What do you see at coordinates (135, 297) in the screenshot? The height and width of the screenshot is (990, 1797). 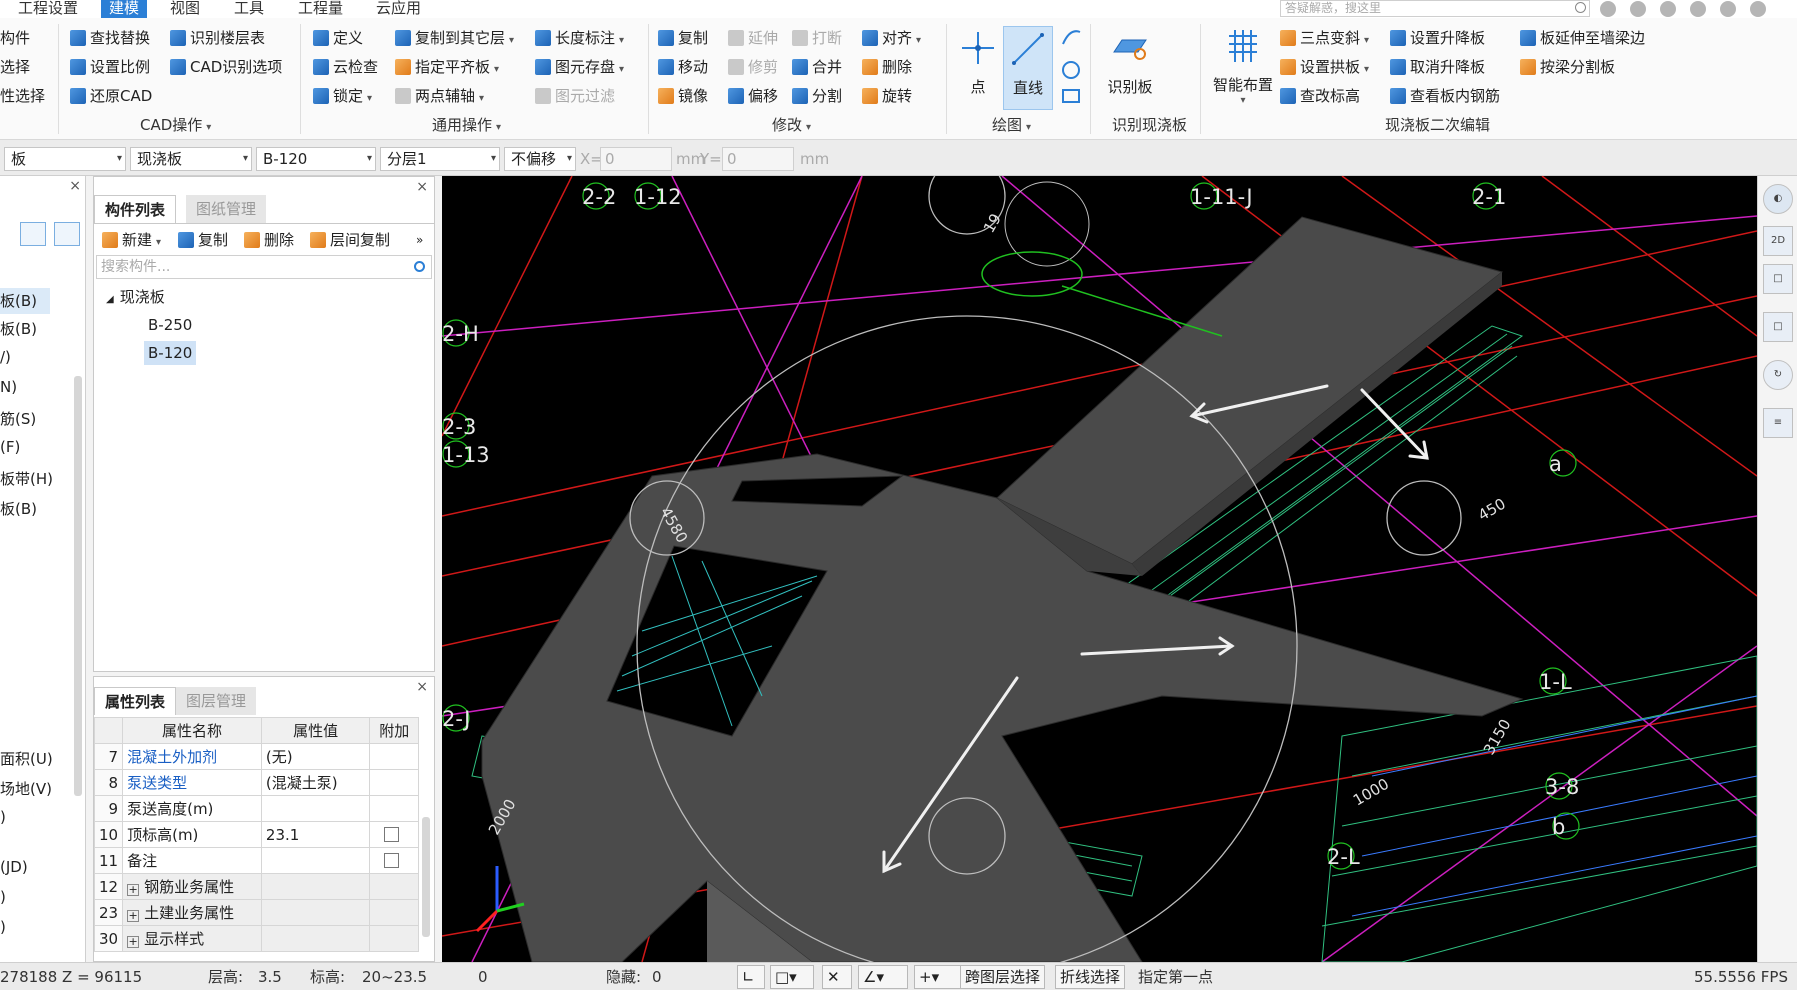 I see `tree-root-cast-slab: ◢ 现浇板` at bounding box center [135, 297].